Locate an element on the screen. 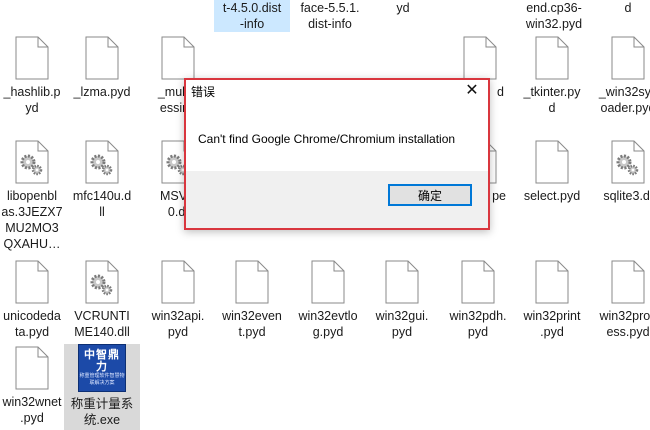 Image resolution: width=650 pixels, height=430 pixels. file-name: VCRUNTI ME140.dll is located at coordinates (102, 324).